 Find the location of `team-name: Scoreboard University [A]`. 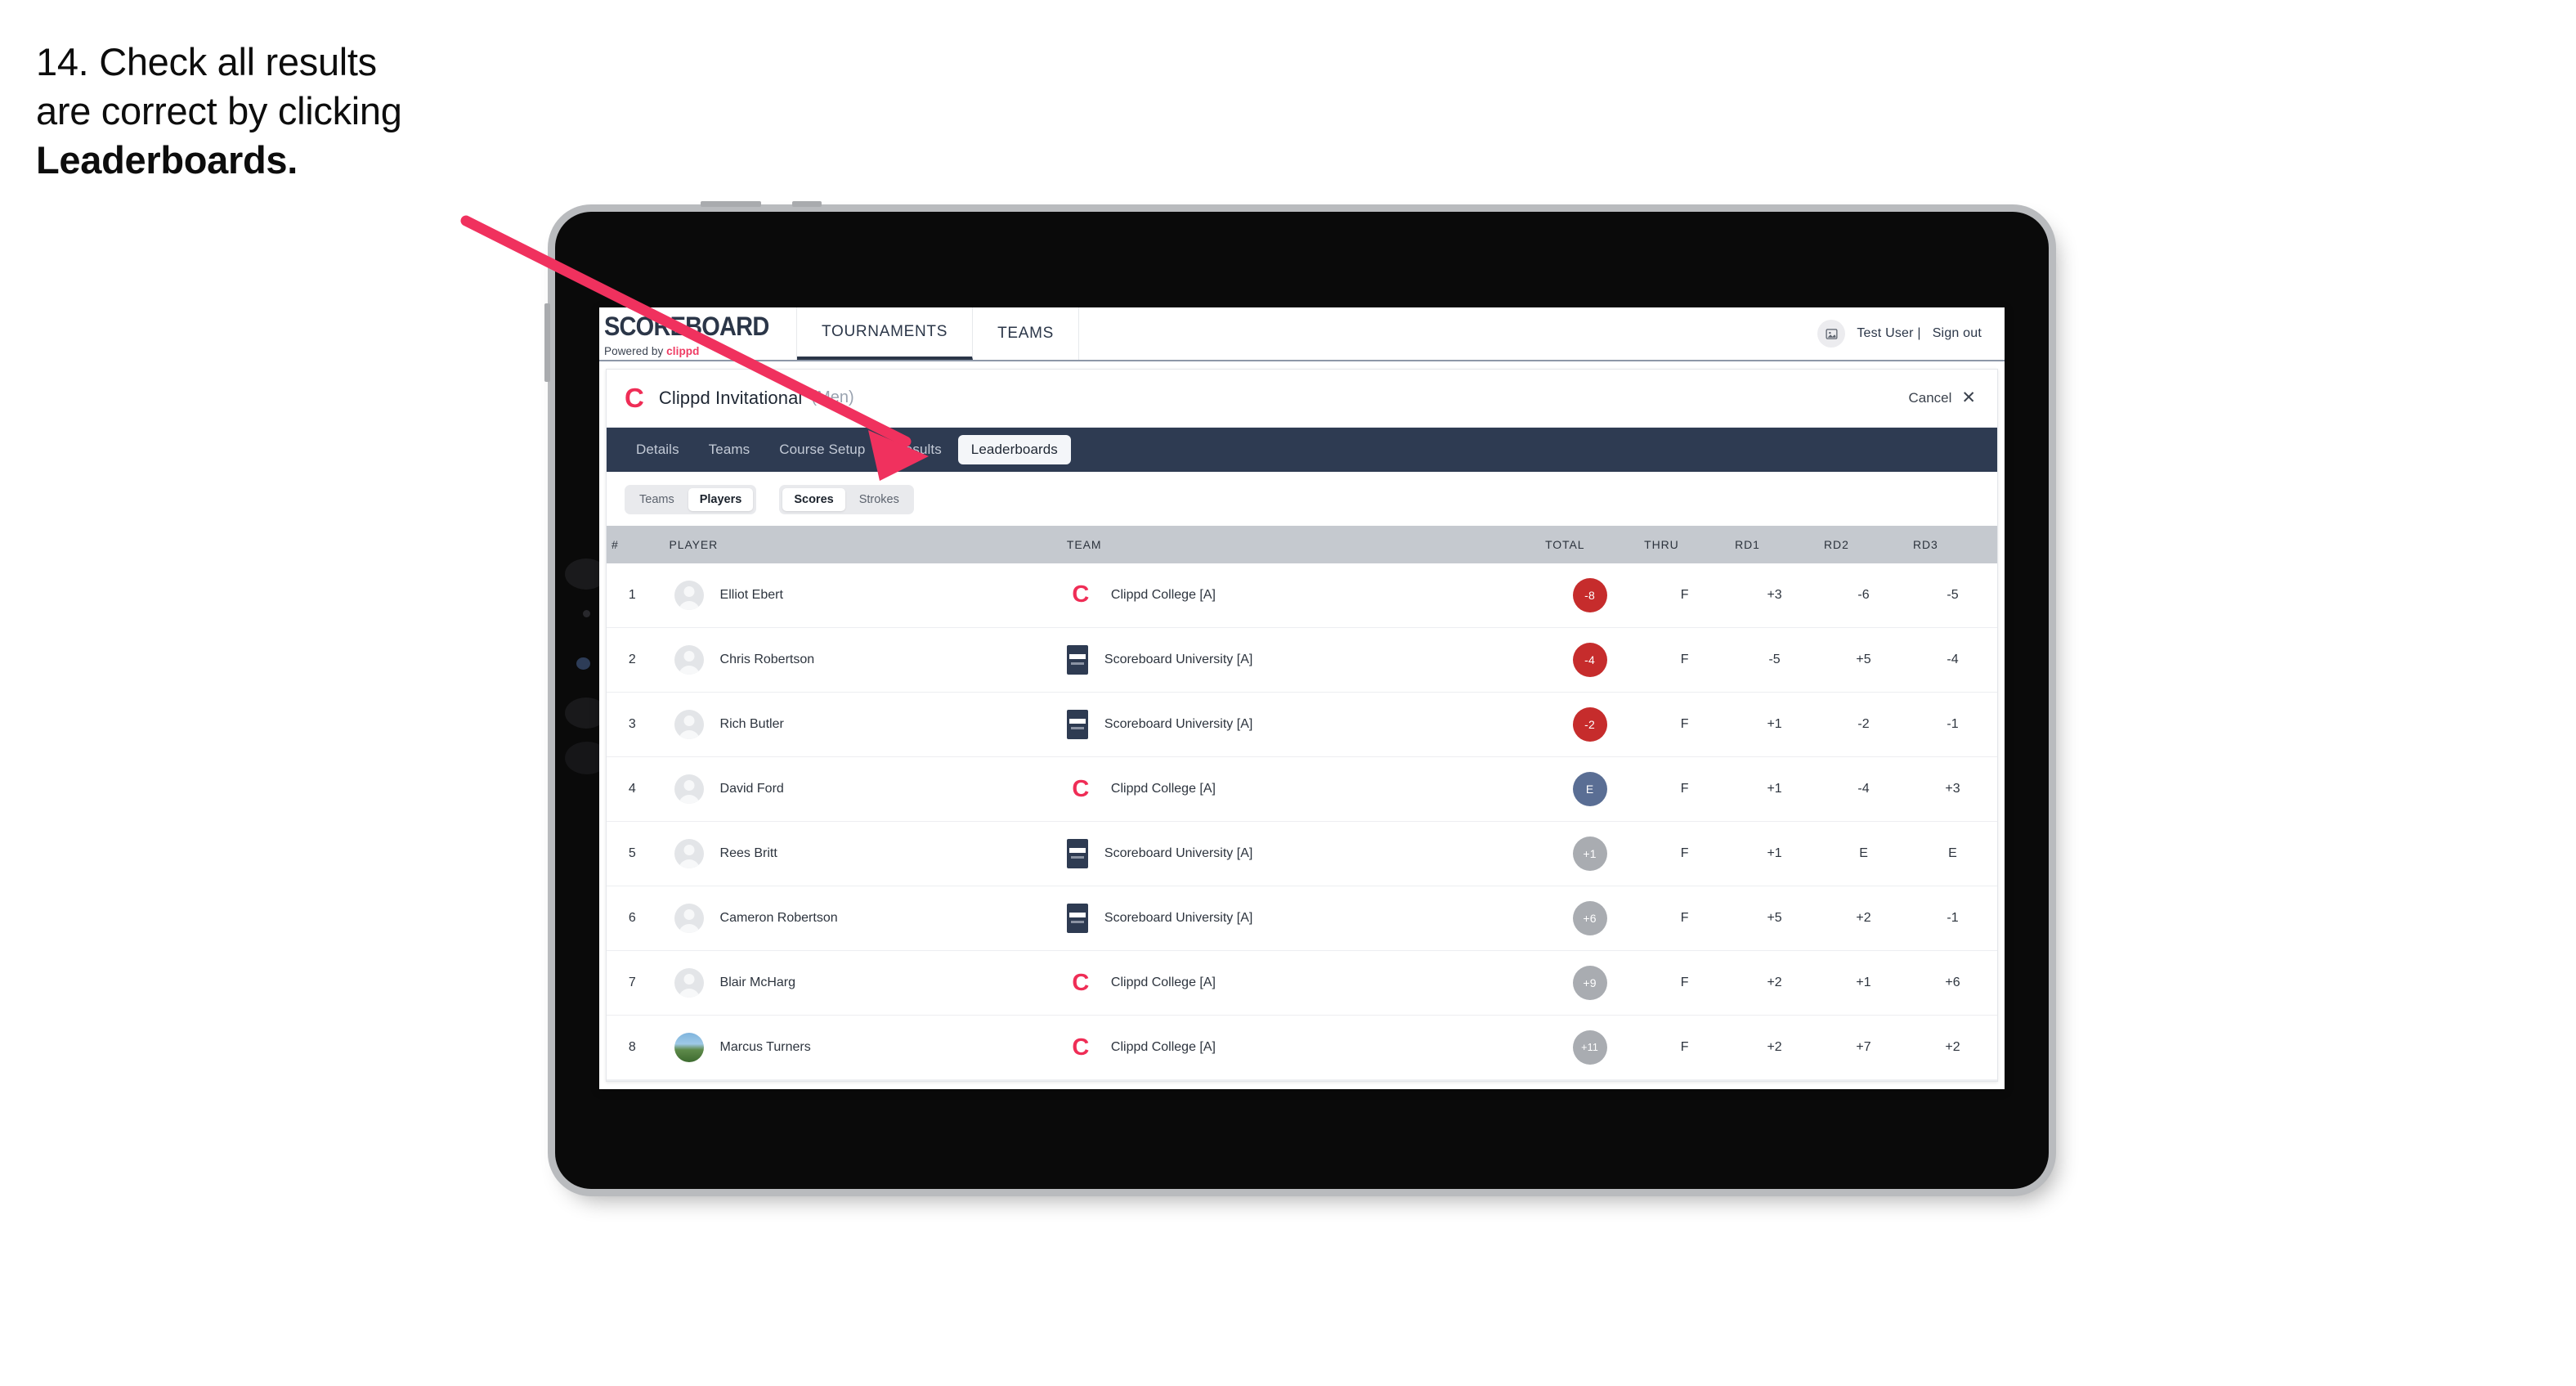

team-name: Scoreboard University [A] is located at coordinates (1178, 724).